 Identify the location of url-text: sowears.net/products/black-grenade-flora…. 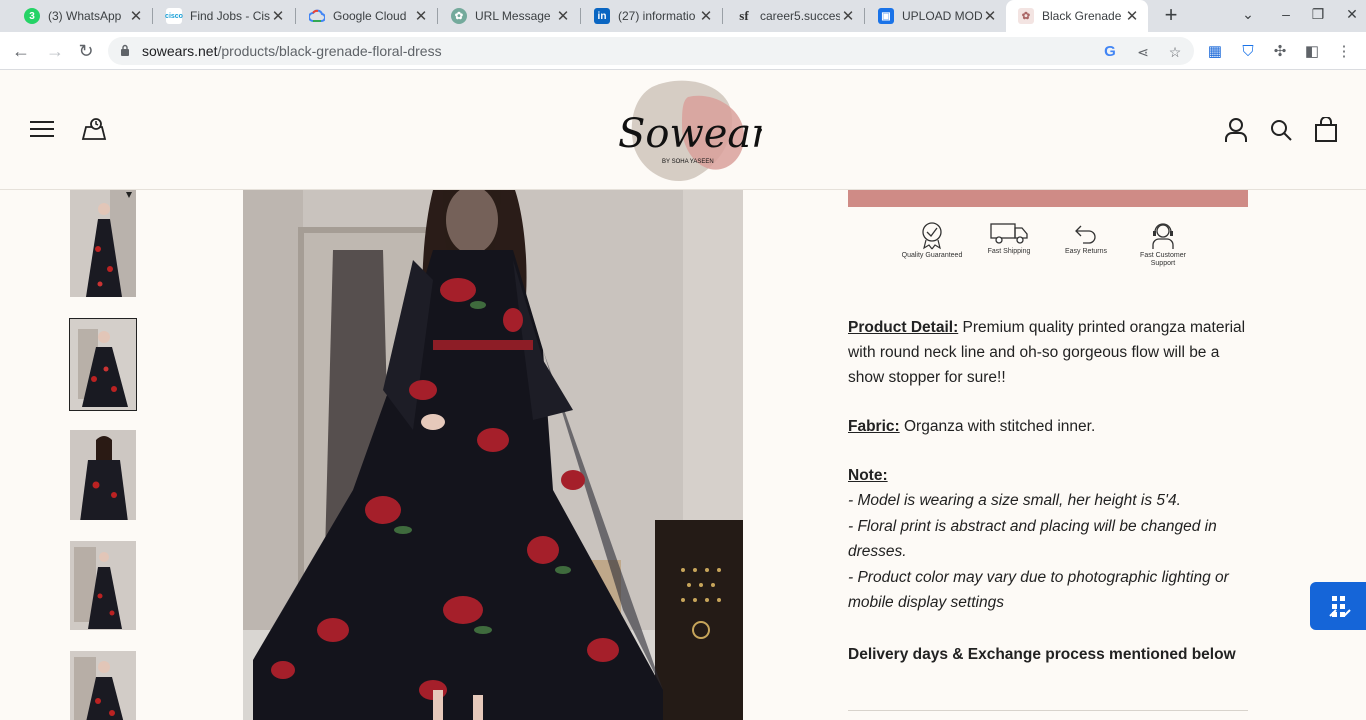
(292, 51).